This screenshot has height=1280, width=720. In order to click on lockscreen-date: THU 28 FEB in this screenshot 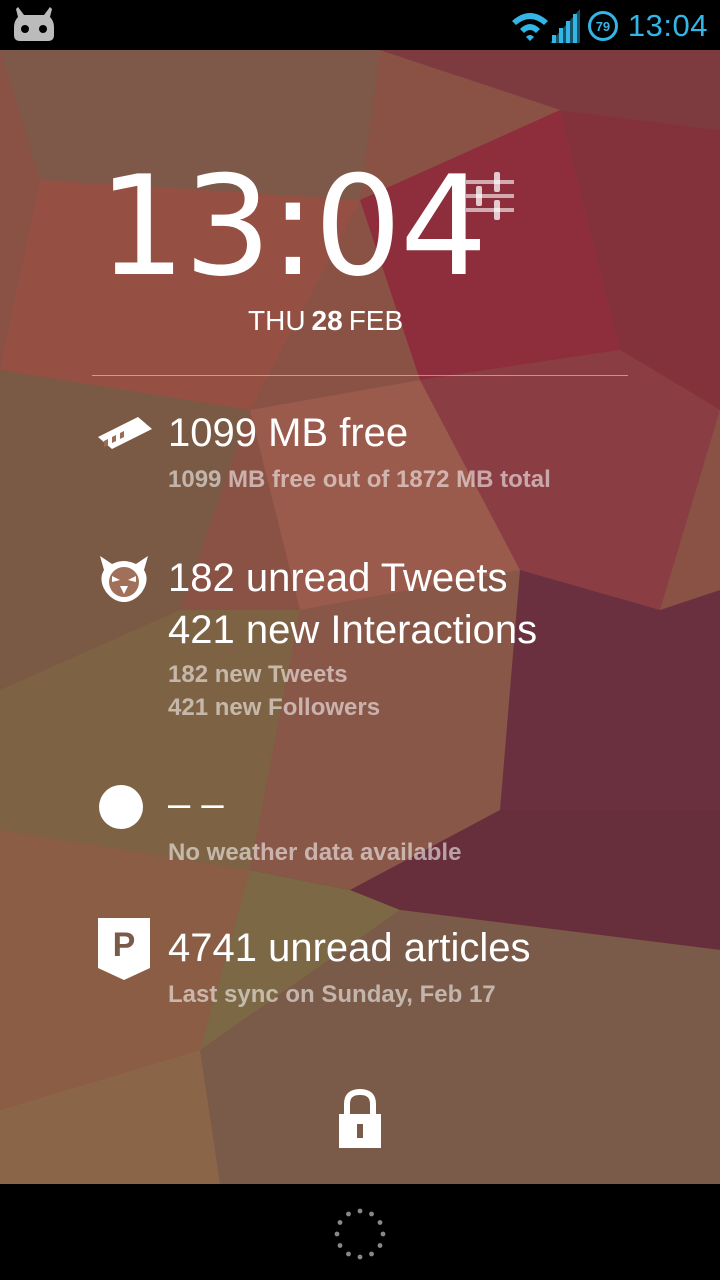, I will do `click(325, 321)`.